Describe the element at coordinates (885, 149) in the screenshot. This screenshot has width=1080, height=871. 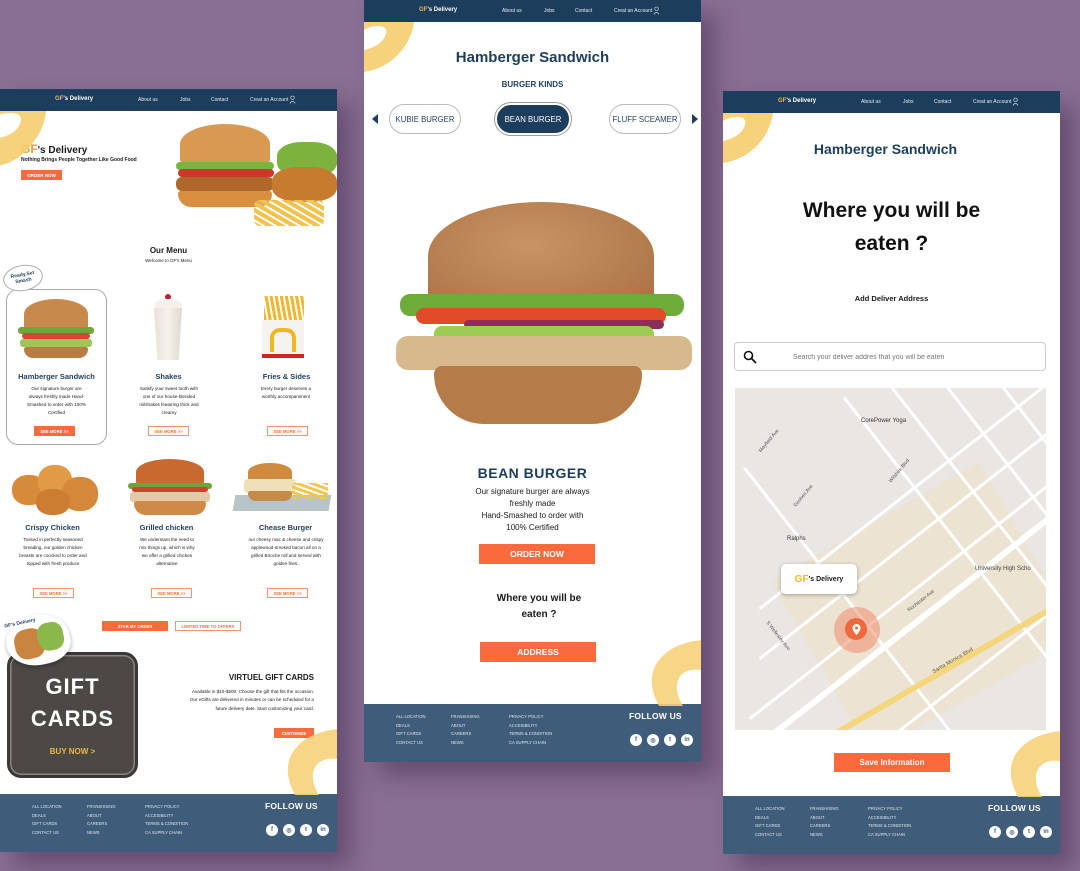
I see `page-title: Hamberger Sandwich` at that location.